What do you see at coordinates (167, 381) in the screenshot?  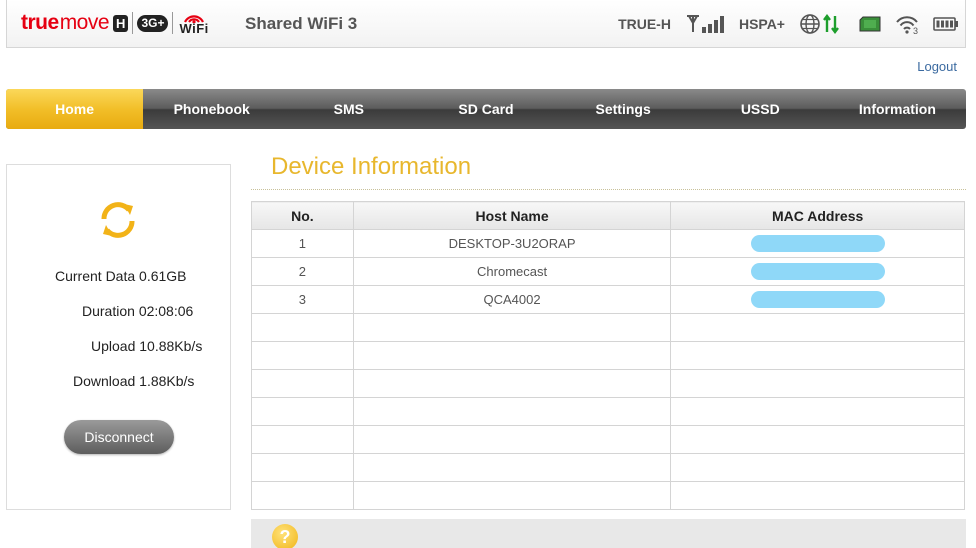 I see `download-value: 1.88Kb/s` at bounding box center [167, 381].